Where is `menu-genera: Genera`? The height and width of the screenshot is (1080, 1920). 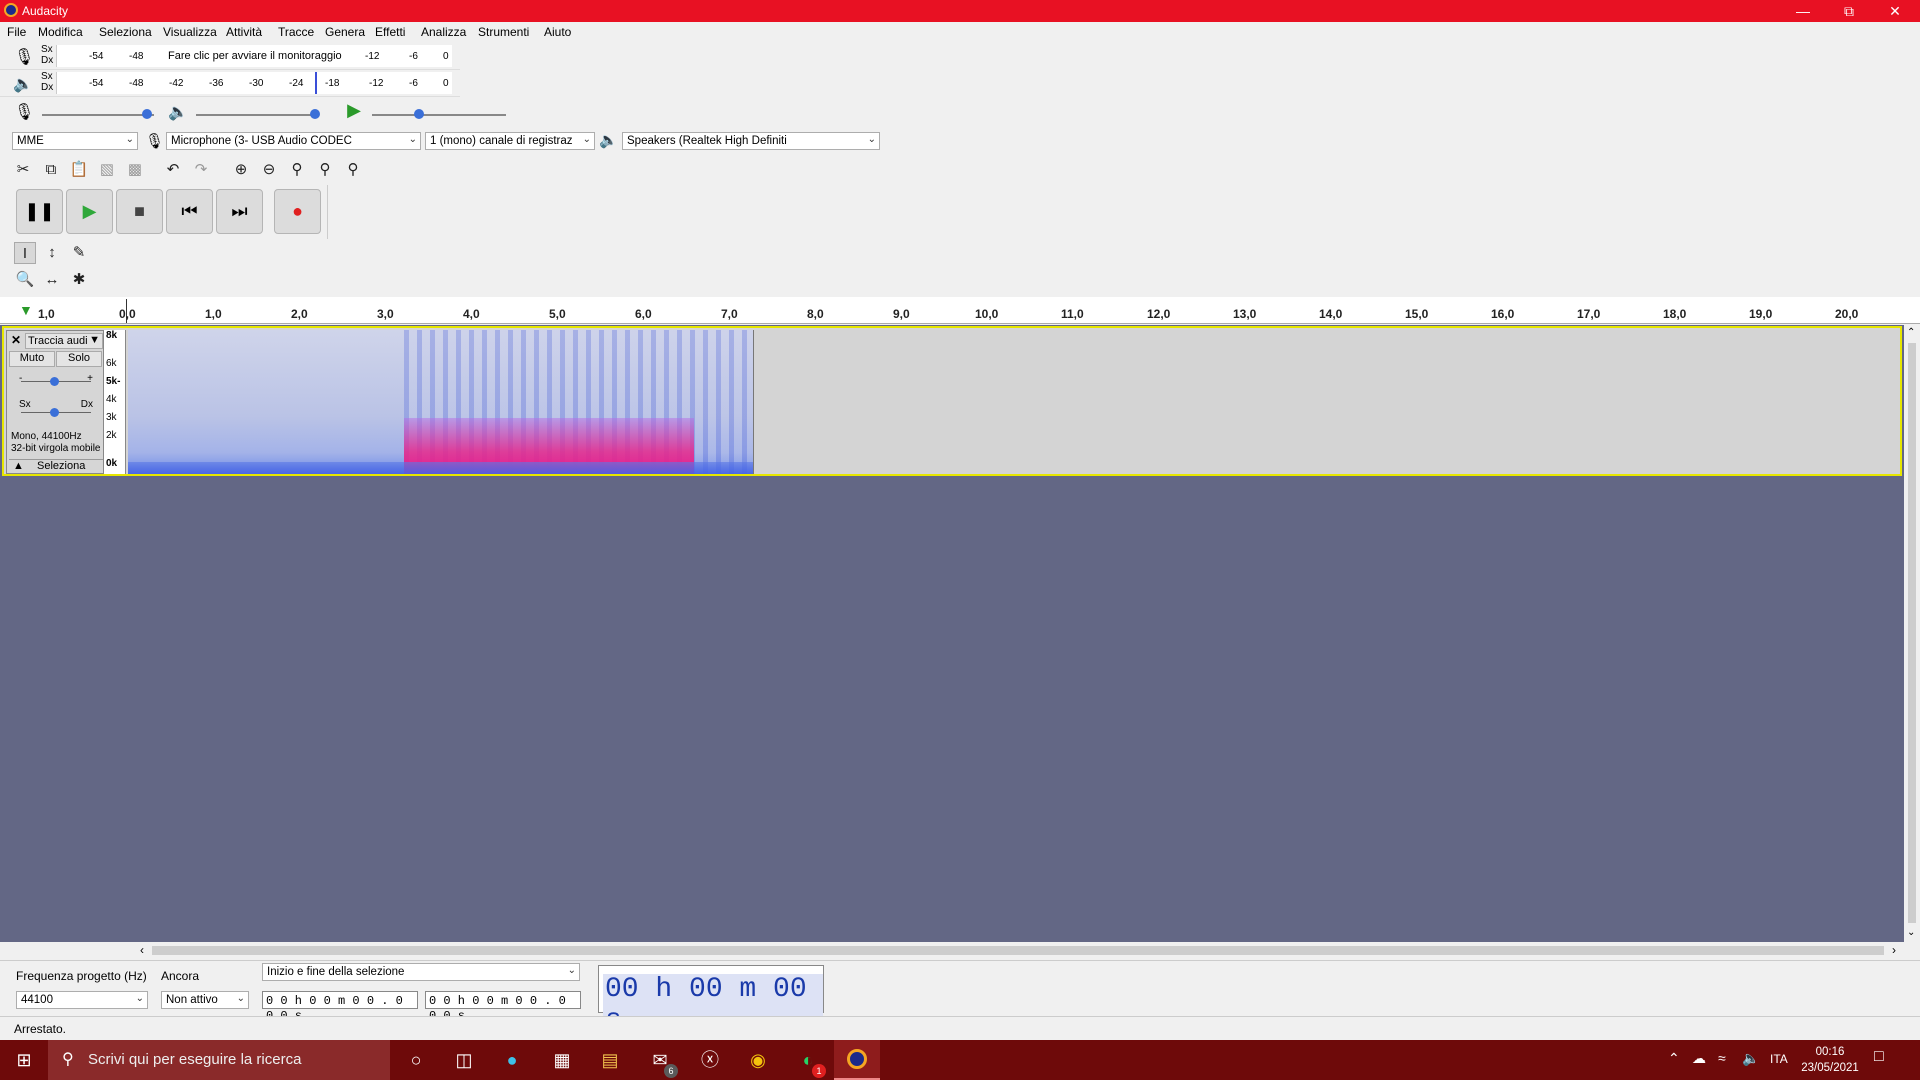 menu-genera: Genera is located at coordinates (345, 32).